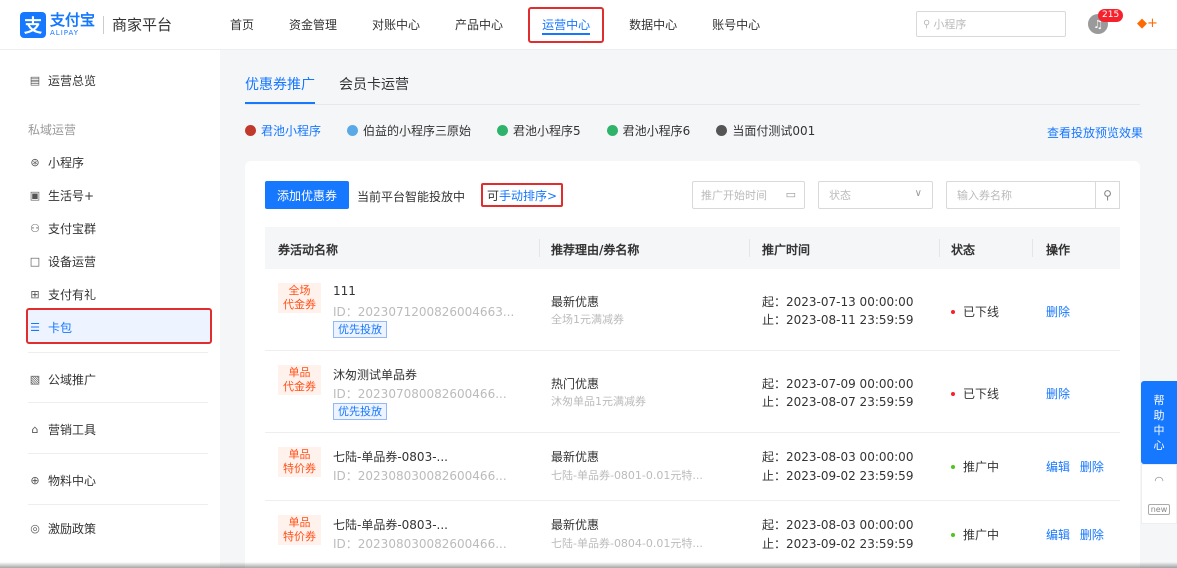 The image size is (1177, 568). What do you see at coordinates (575, 384) in the screenshot?
I see `recommend-reason: 热门优惠` at bounding box center [575, 384].